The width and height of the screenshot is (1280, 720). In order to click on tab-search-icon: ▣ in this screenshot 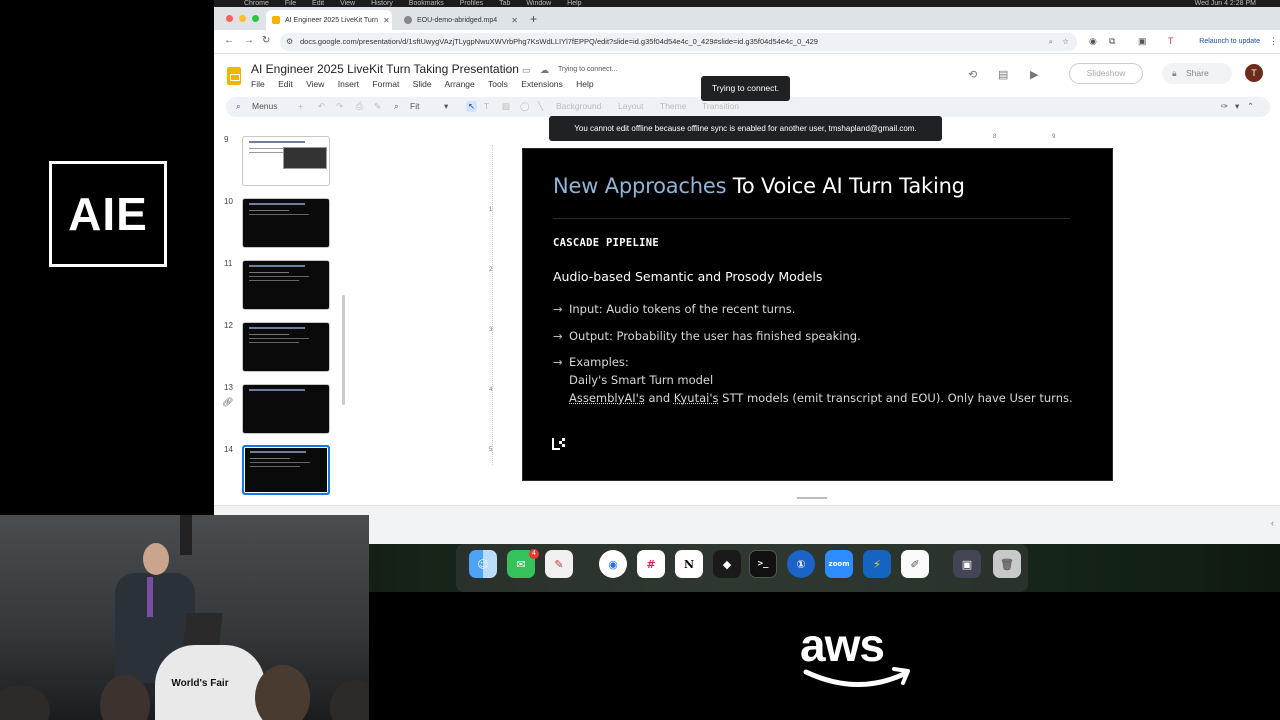, I will do `click(1142, 41)`.